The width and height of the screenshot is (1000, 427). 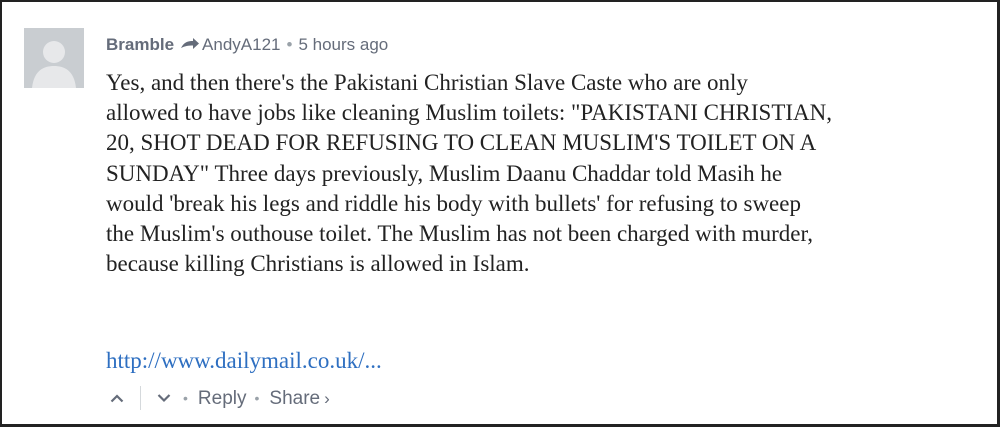 What do you see at coordinates (140, 398) in the screenshot?
I see `vote-divider` at bounding box center [140, 398].